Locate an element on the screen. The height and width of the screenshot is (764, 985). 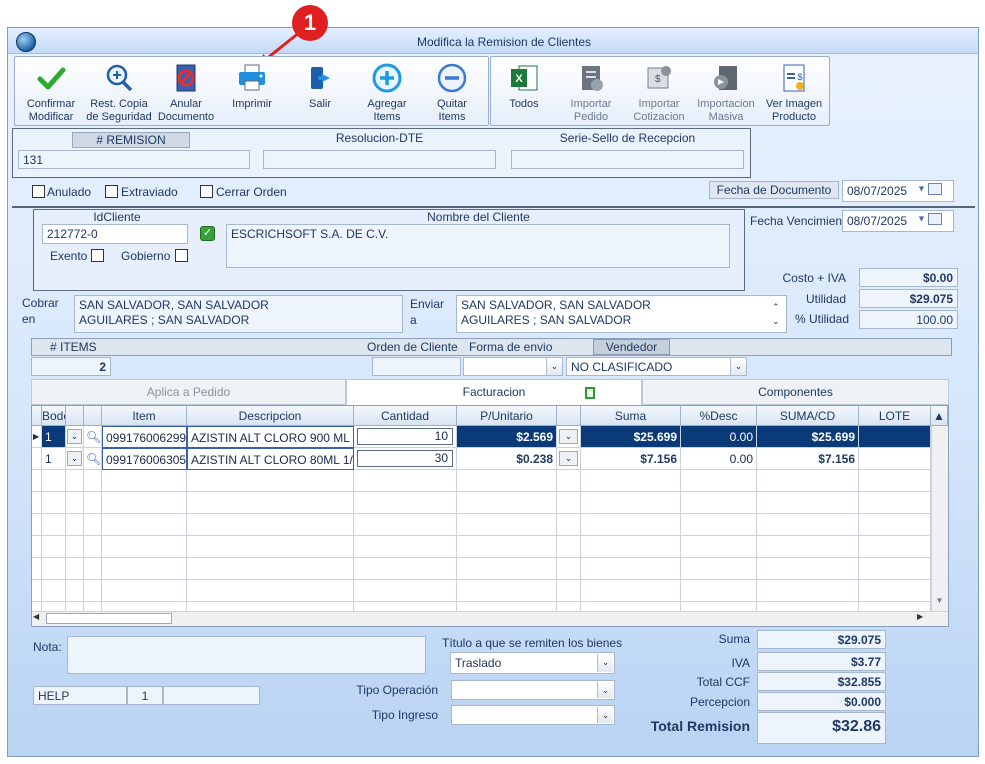
tipo-operacion-select is located at coordinates (533, 690).